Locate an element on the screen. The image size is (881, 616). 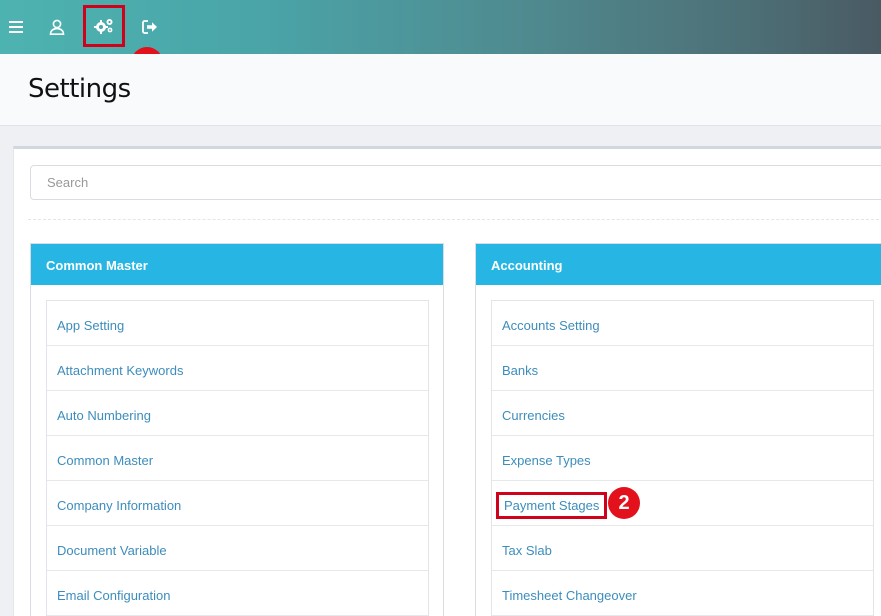
list-item: Email Configuration is located at coordinates (237, 593).